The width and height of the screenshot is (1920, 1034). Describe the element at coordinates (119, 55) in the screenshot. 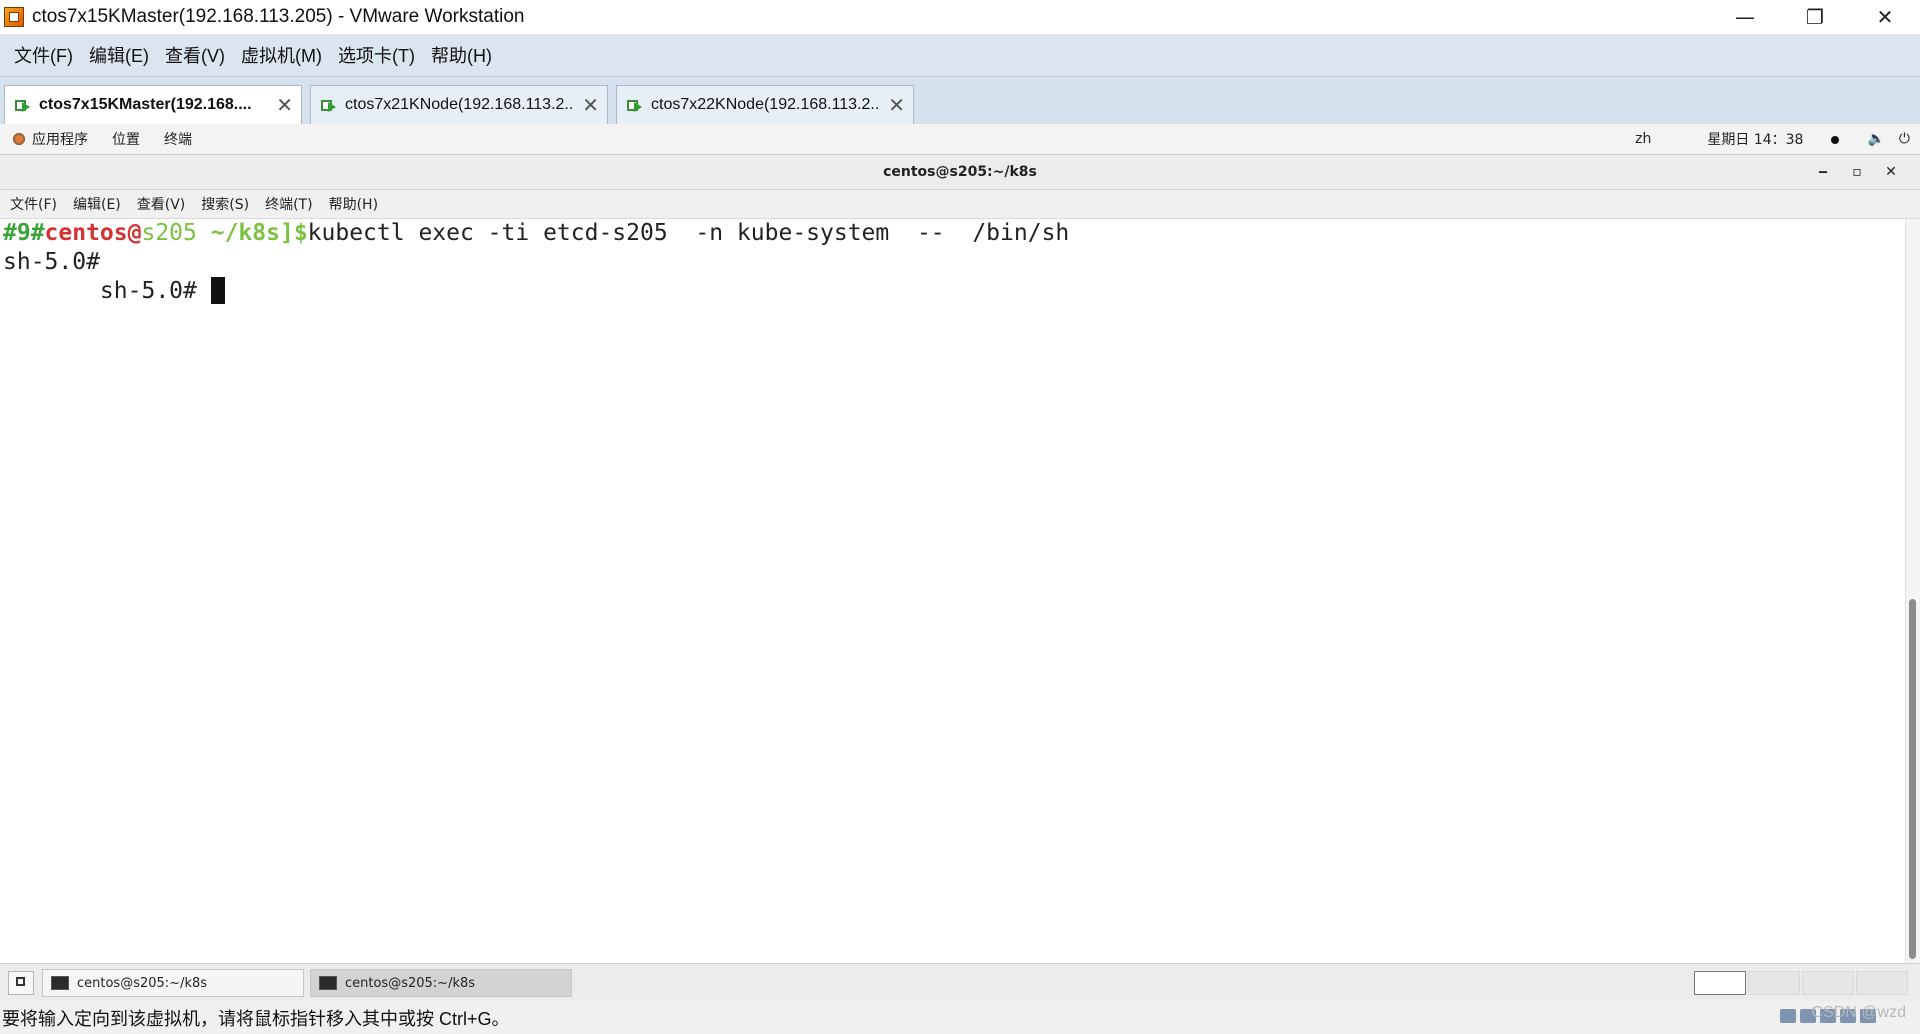

I see `menu-edit: 编辑(E)` at that location.